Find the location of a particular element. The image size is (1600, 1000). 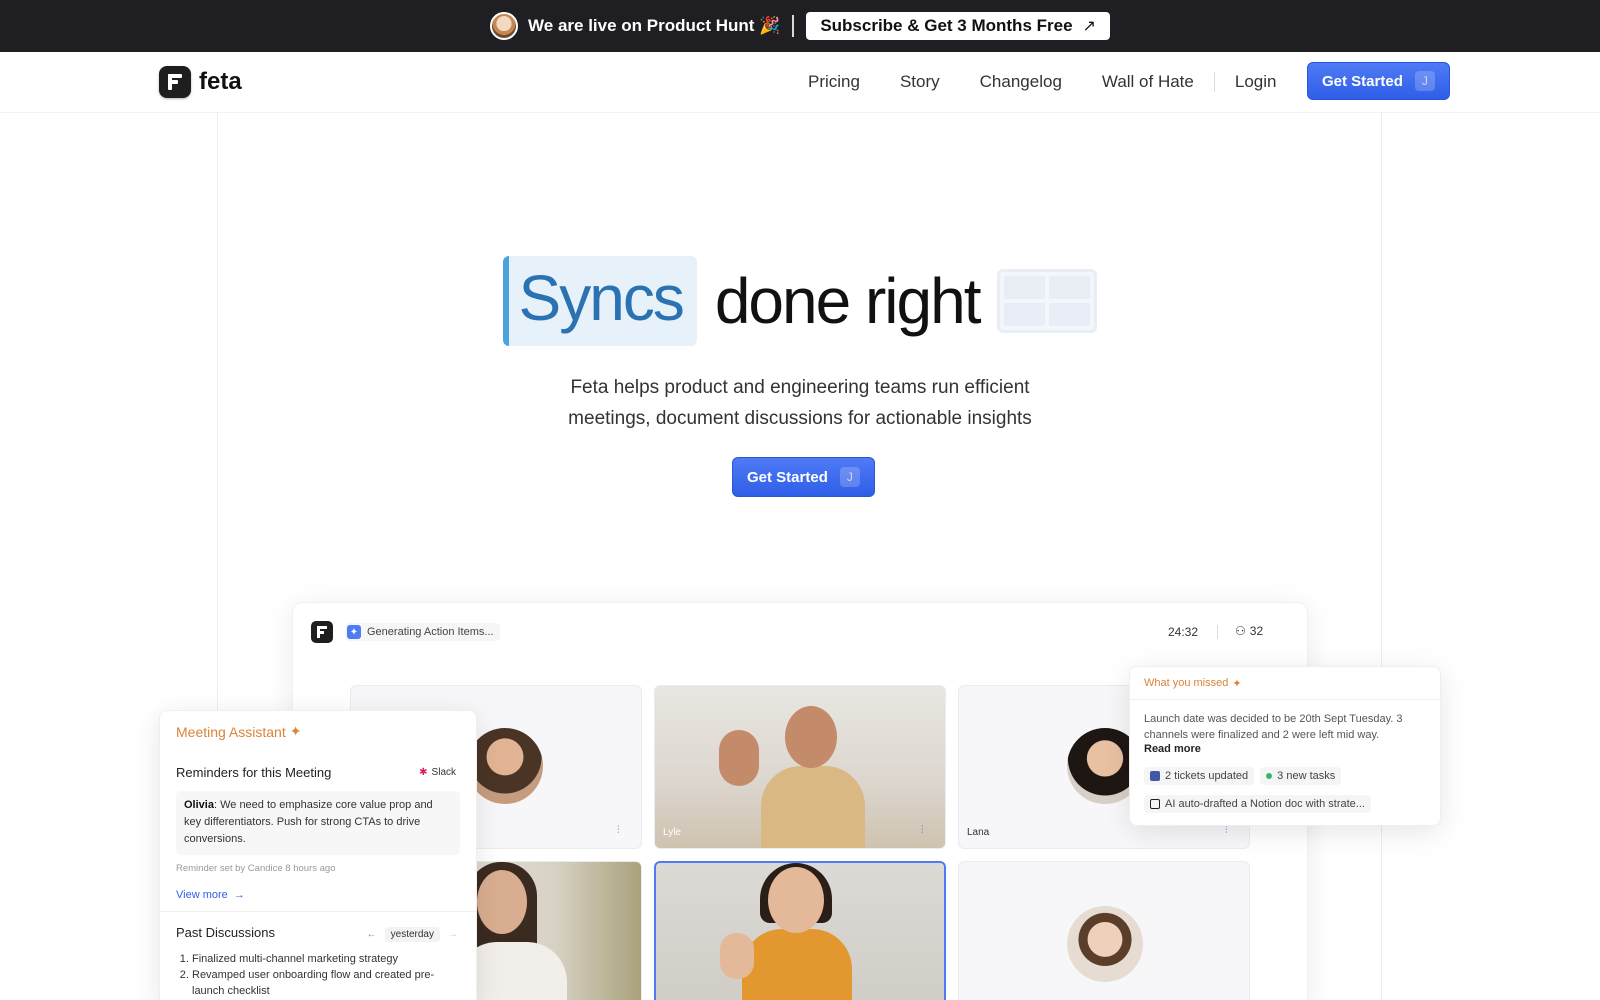

view-more-link: View more → is located at coordinates (210, 895).